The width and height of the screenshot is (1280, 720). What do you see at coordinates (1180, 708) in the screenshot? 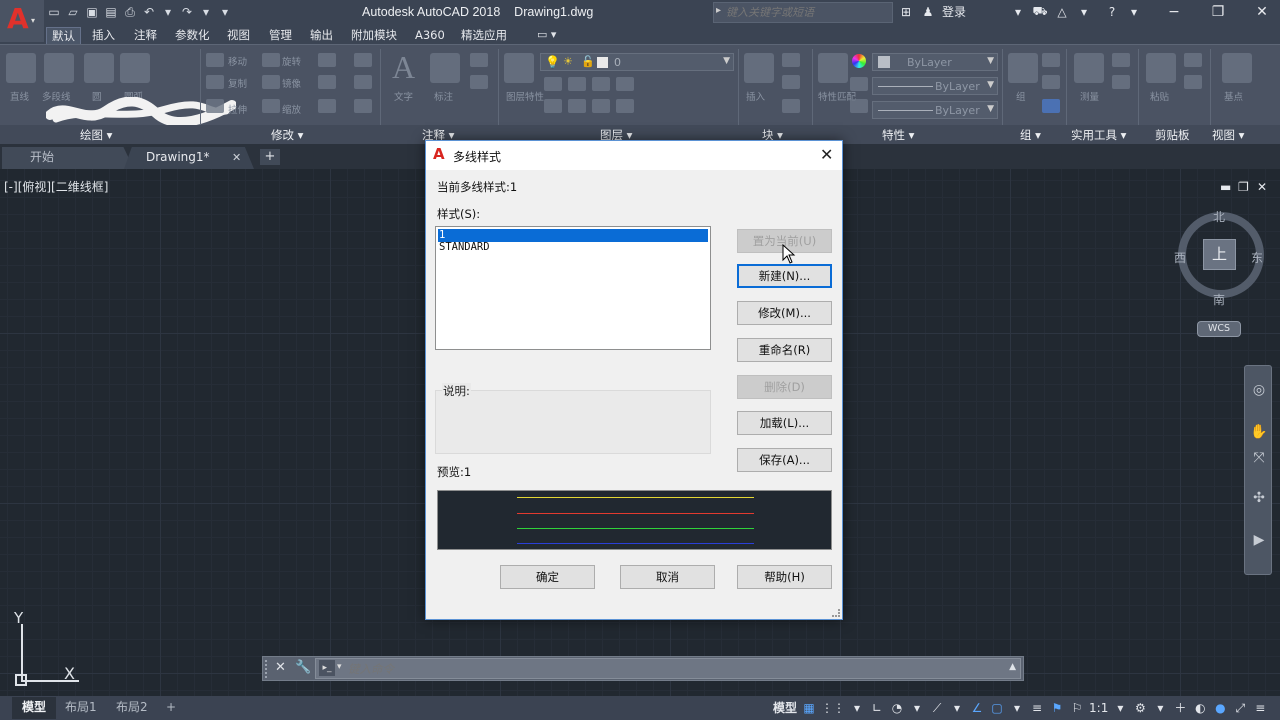
I see `plus-icon: ＋` at bounding box center [1180, 708].